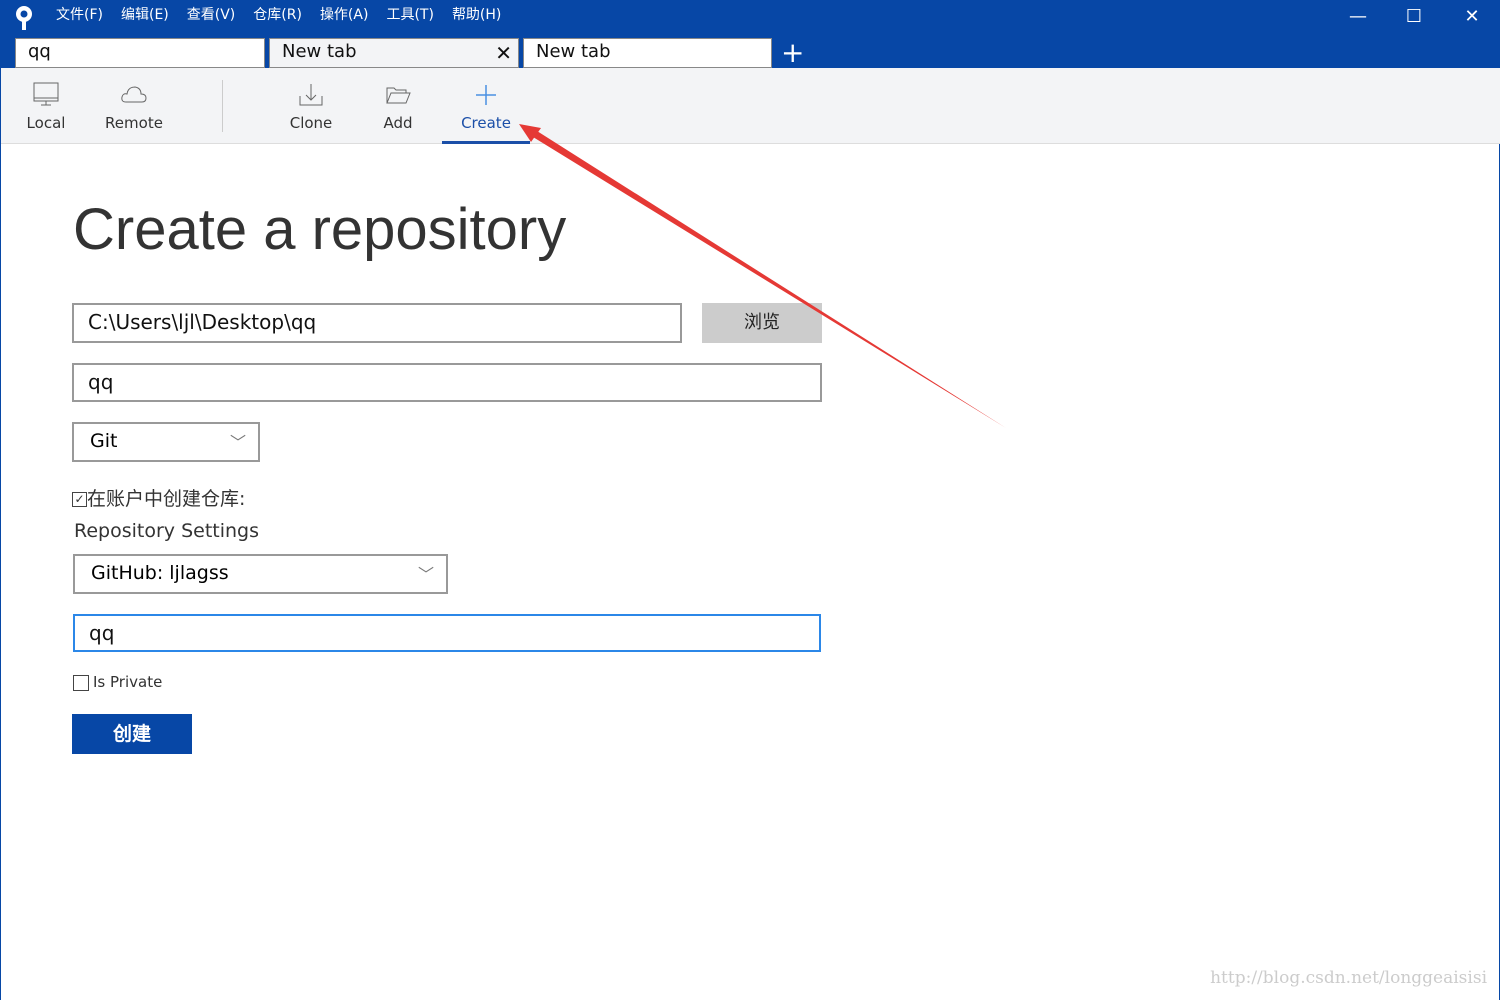  Describe the element at coordinates (1358, 16) in the screenshot. I see `minimize-button: —` at that location.